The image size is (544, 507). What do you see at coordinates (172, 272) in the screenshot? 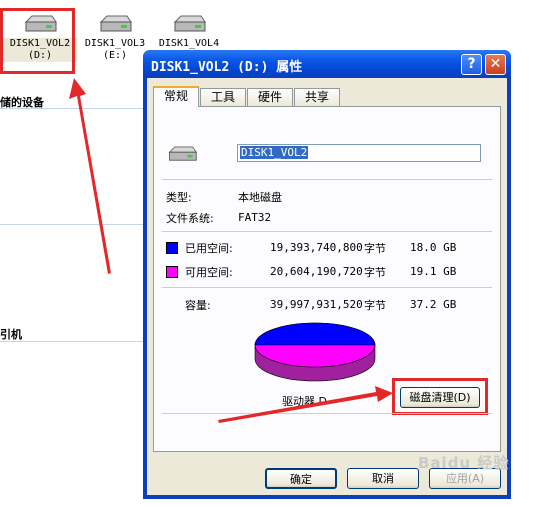
I see `free-space-swatch` at bounding box center [172, 272].